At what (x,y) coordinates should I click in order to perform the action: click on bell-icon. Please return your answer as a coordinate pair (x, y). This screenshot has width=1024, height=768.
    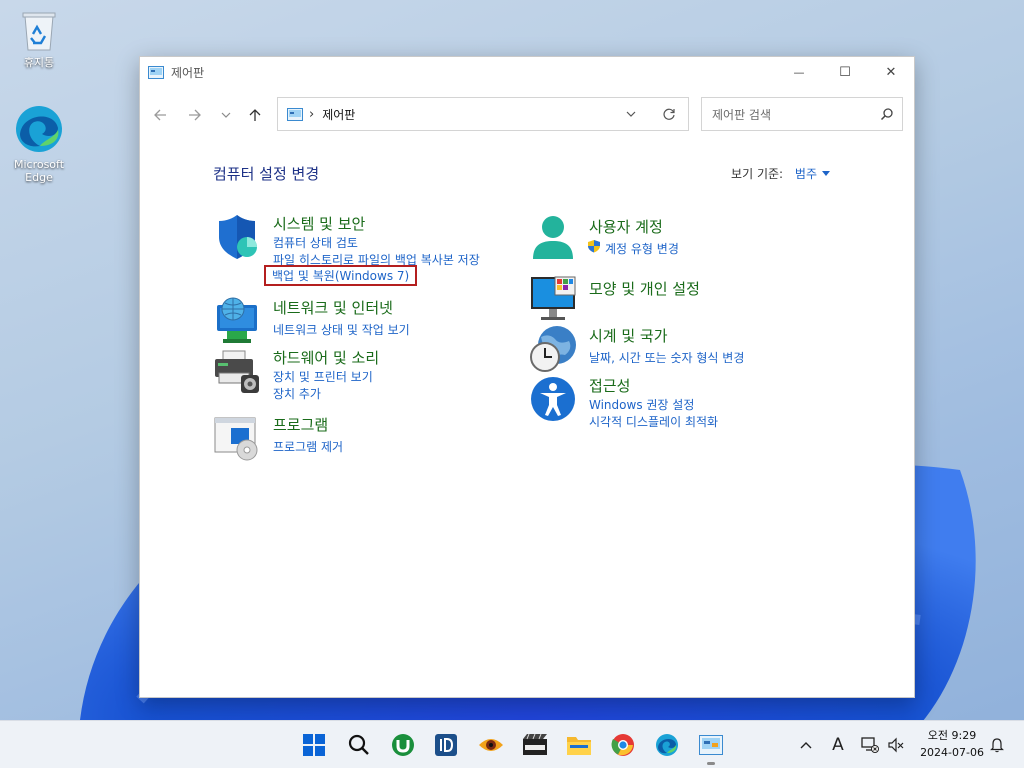
    Looking at the image, I should click on (997, 745).